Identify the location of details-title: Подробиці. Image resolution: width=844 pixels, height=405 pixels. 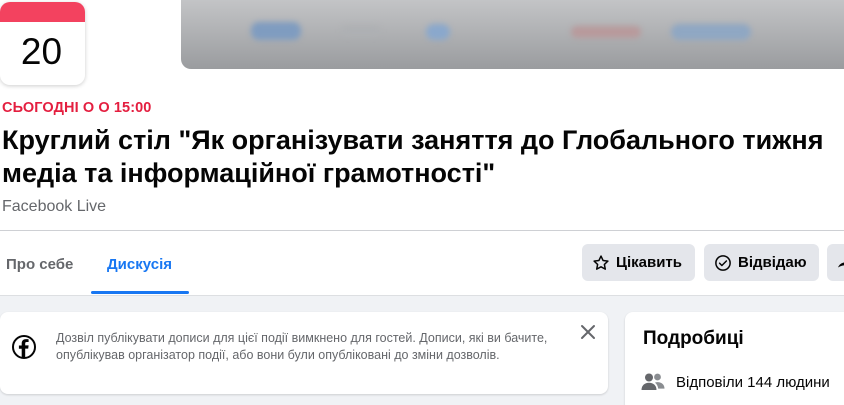
(693, 338).